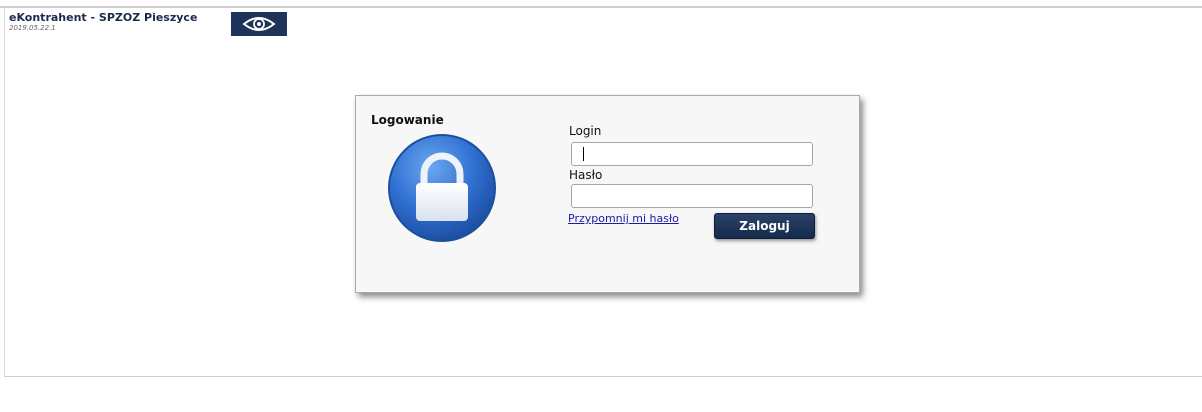  What do you see at coordinates (623, 218) in the screenshot?
I see `remind-password-link: Przypomnij mi hasło` at bounding box center [623, 218].